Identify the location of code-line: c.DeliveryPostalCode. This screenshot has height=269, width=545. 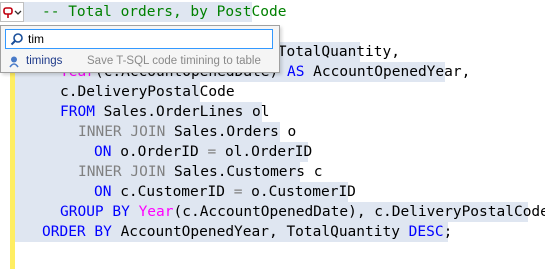
(147, 92).